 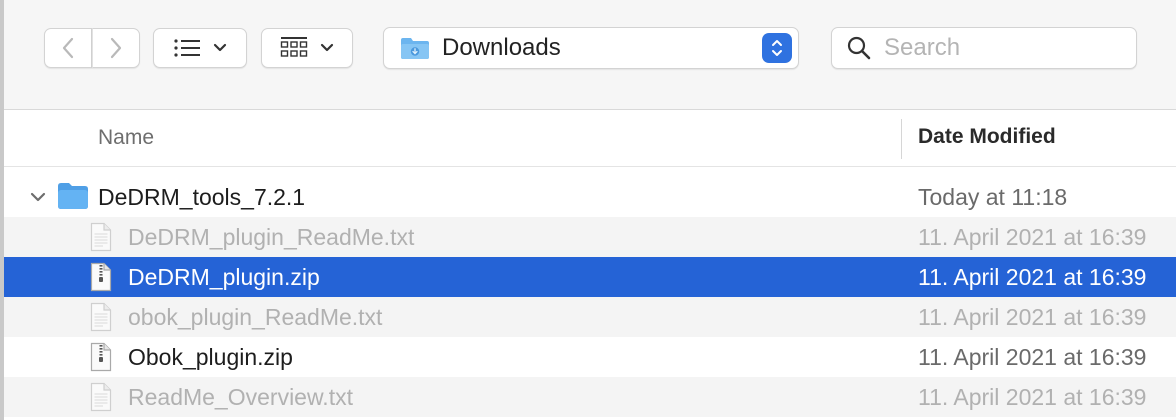 I want to click on file-name: DeDRM_plugin.zip, so click(x=224, y=277).